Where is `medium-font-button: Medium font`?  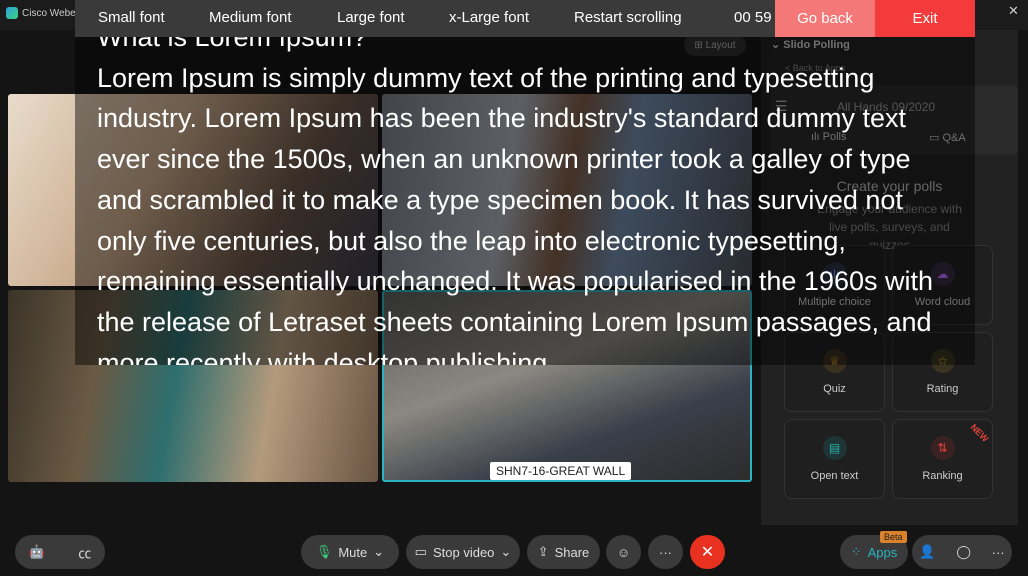 medium-font-button: Medium font is located at coordinates (250, 17).